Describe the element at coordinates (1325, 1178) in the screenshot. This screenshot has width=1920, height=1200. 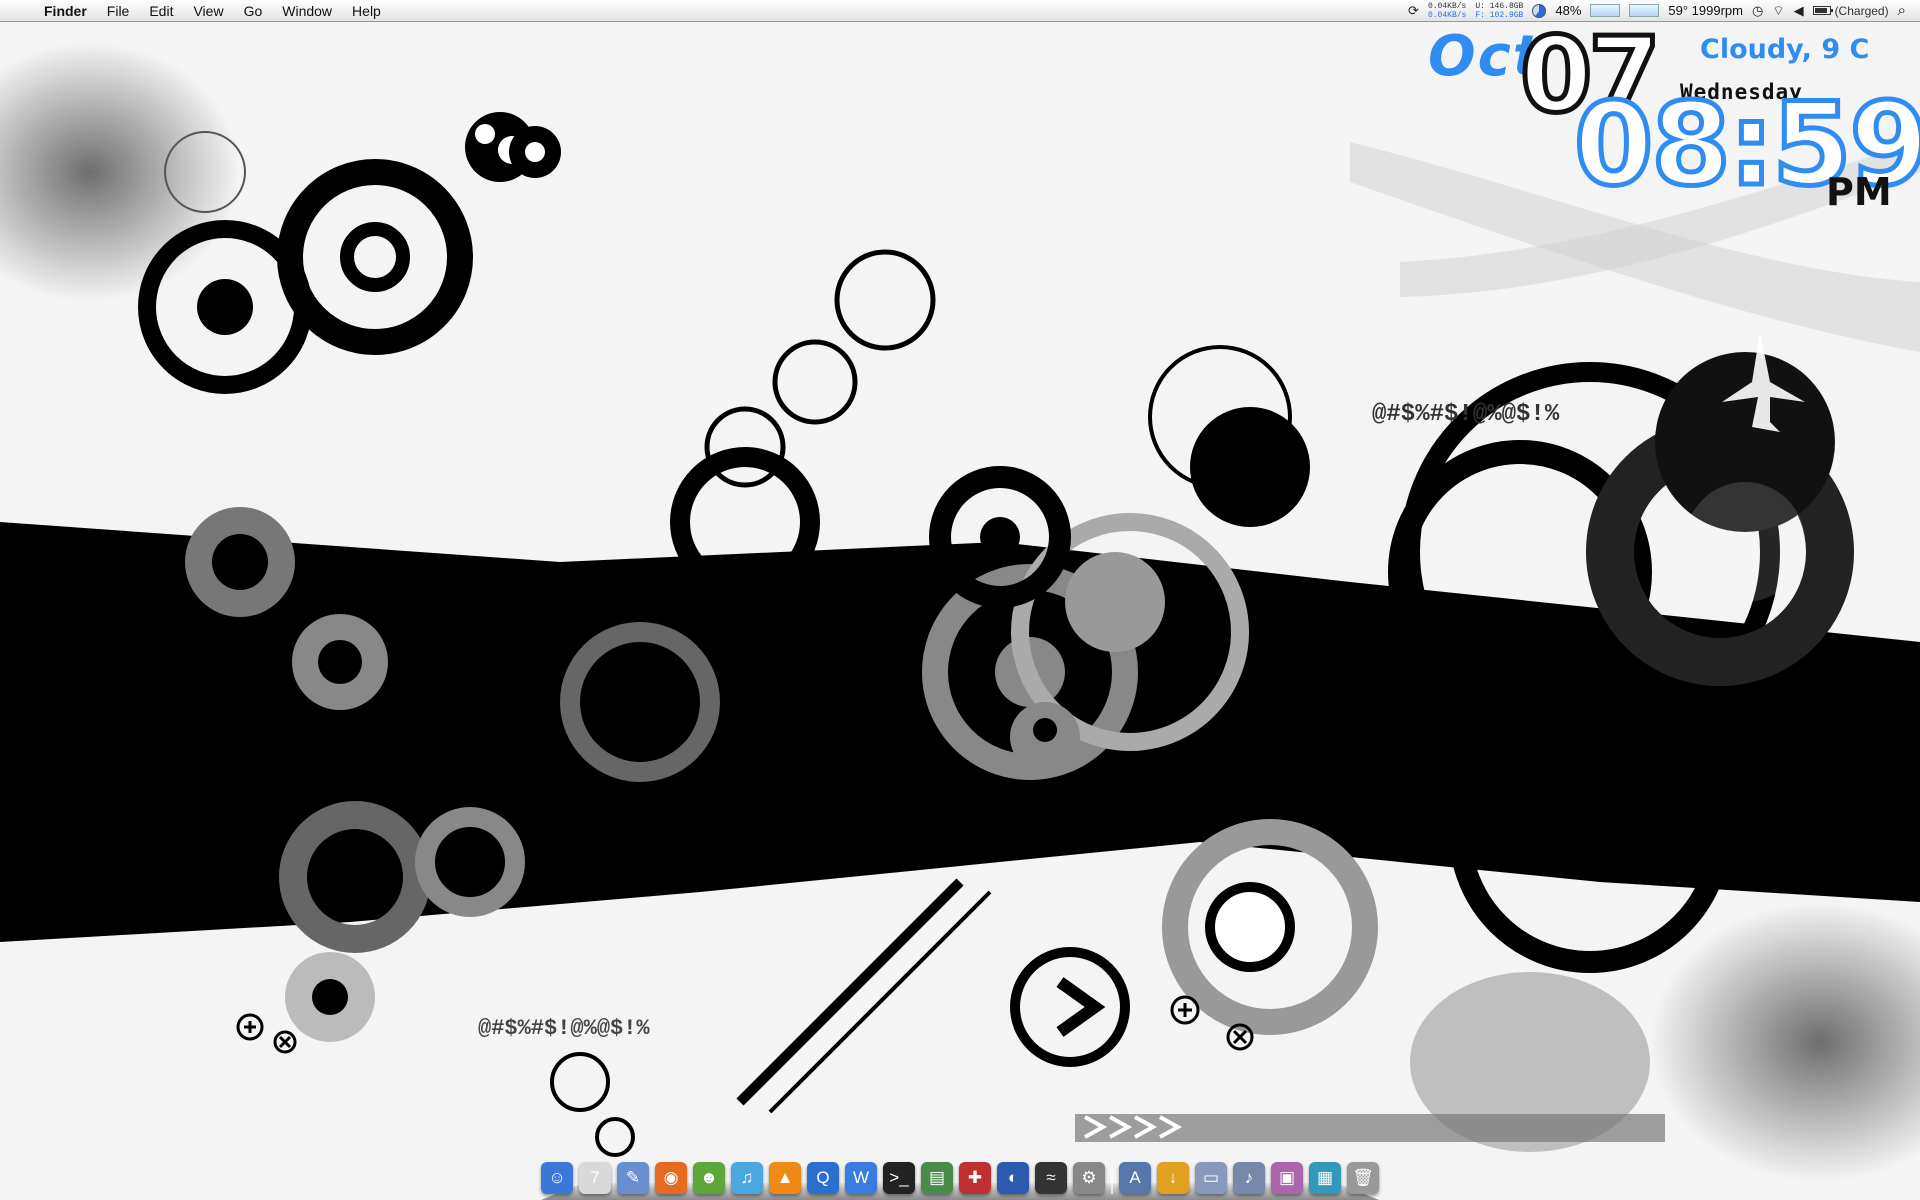
I see `desktop-stack-icon: ▦` at that location.